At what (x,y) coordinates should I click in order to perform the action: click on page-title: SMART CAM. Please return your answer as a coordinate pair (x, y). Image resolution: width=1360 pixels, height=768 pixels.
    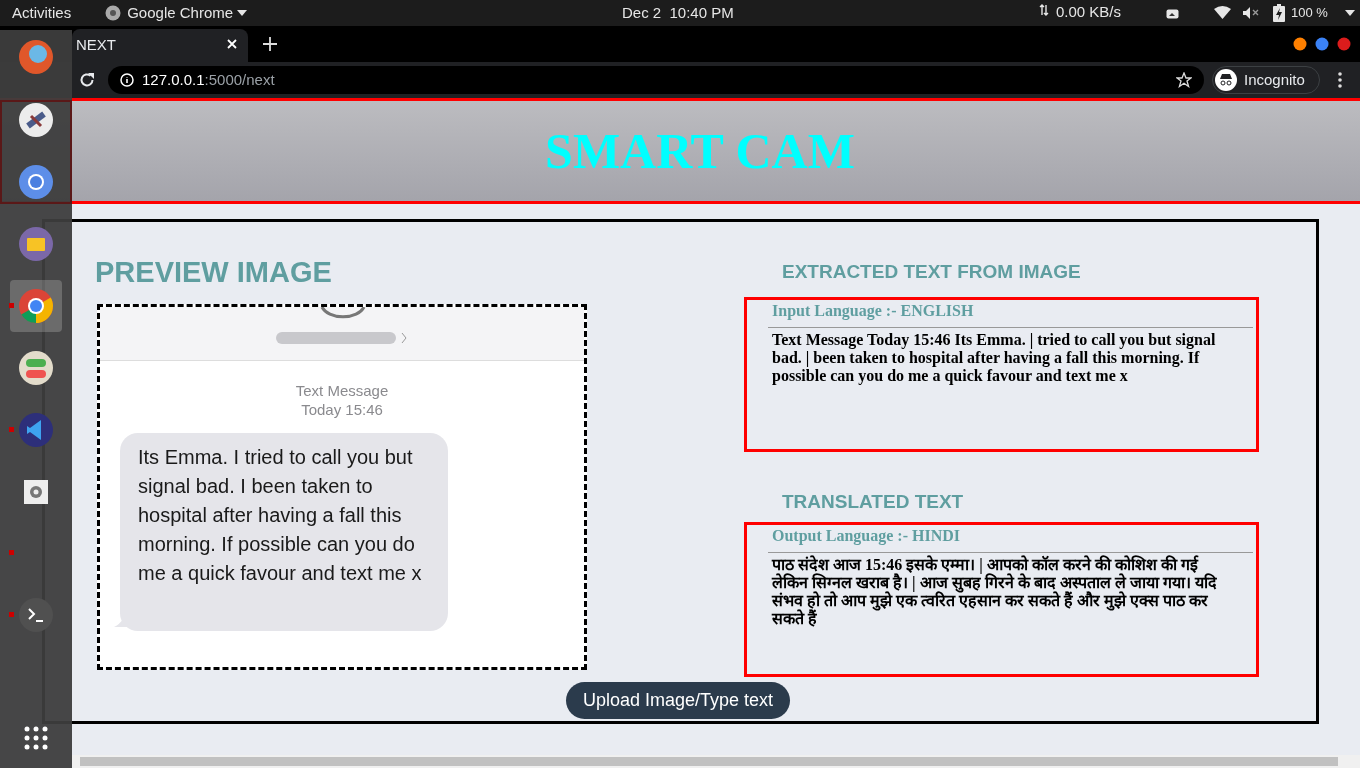
    Looking at the image, I should click on (700, 151).